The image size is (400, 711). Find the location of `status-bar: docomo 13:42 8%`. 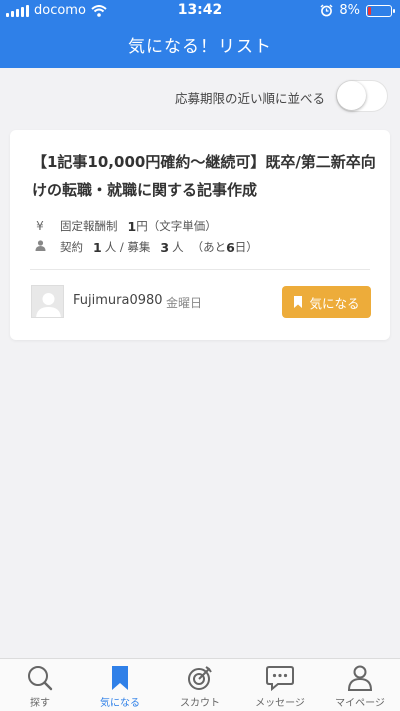

status-bar: docomo 13:42 8% is located at coordinates (200, 11).